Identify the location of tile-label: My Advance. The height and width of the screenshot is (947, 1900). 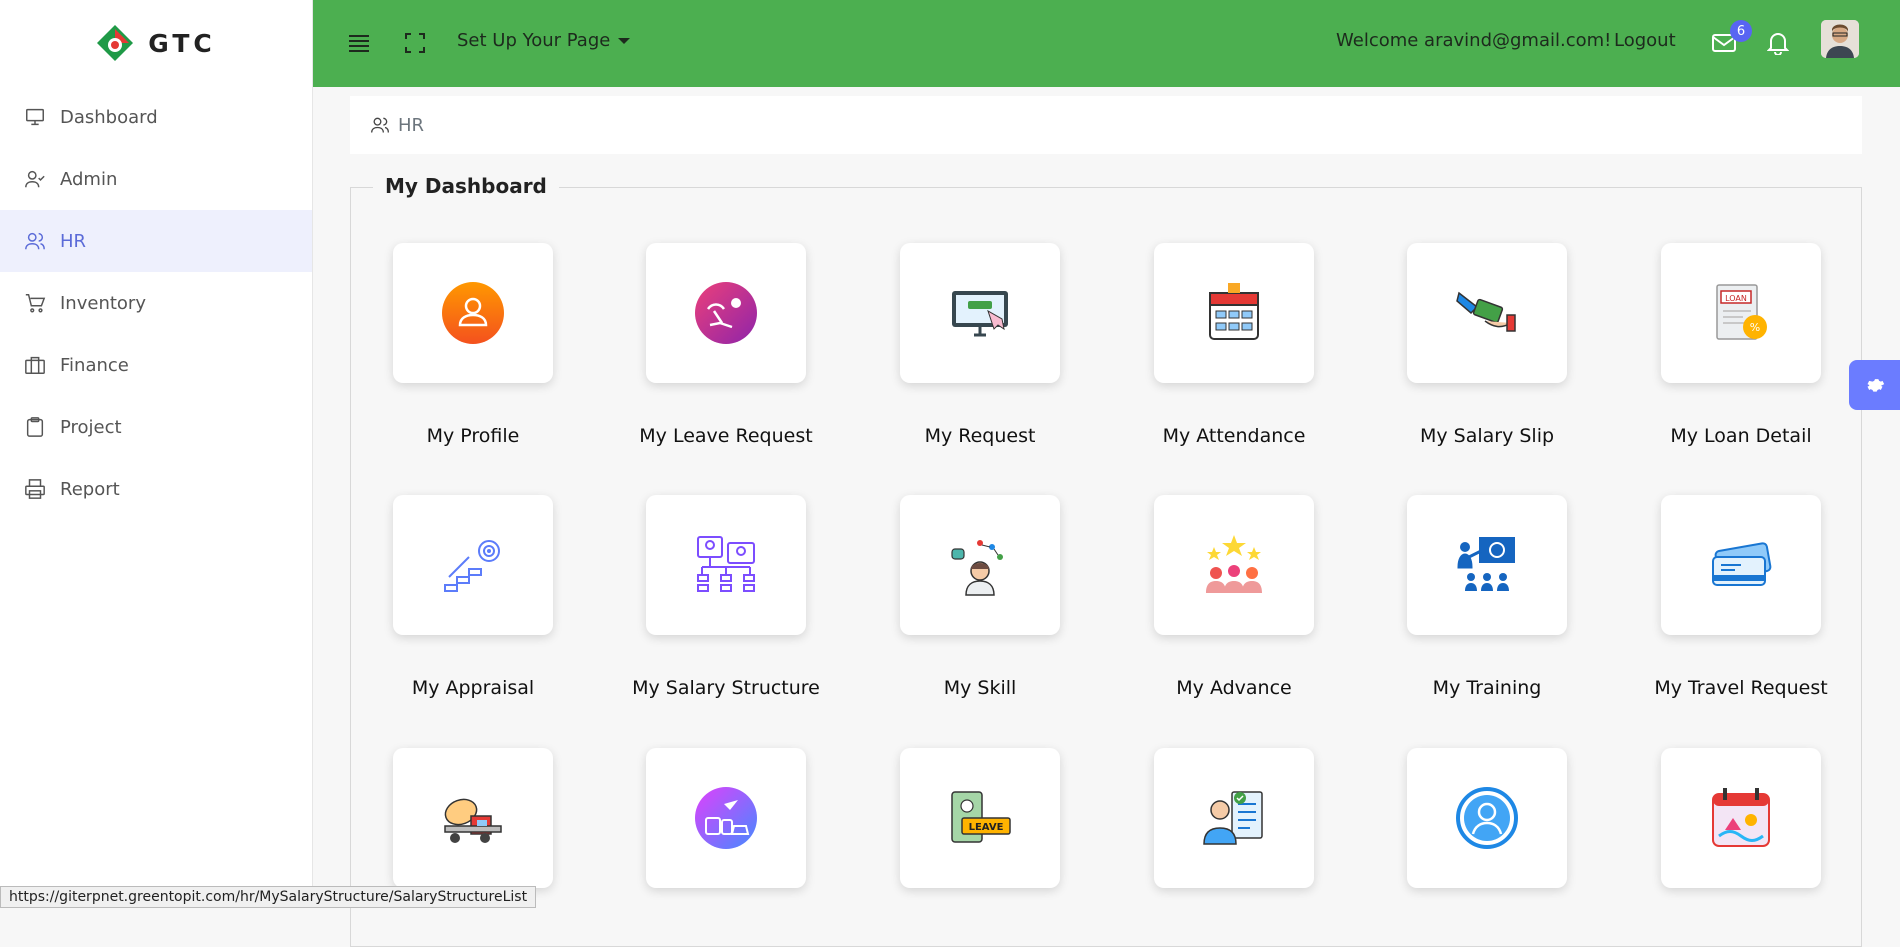
(1234, 688).